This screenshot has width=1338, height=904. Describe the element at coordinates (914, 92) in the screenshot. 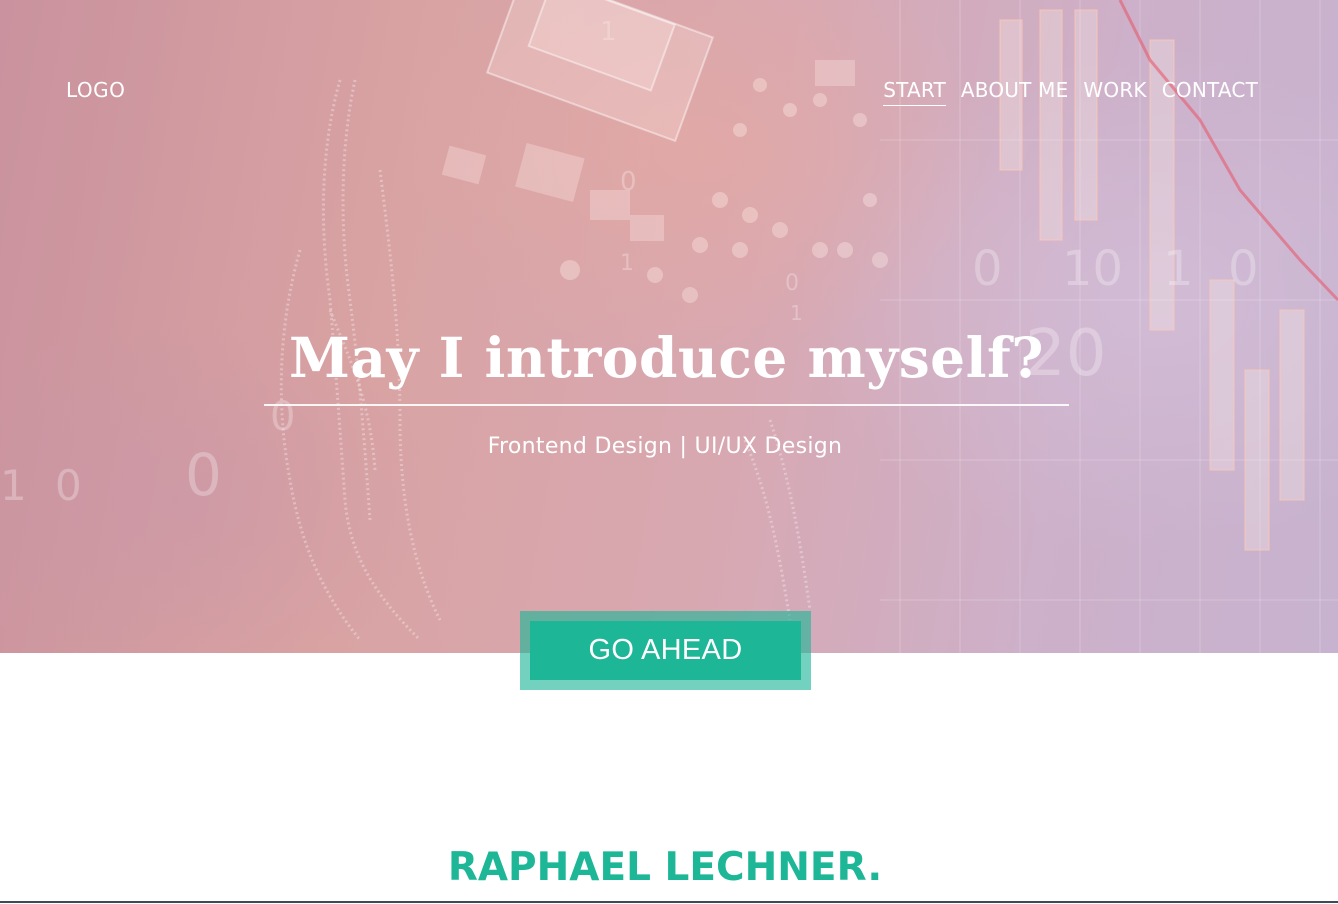

I see `nav-item-start: START` at that location.